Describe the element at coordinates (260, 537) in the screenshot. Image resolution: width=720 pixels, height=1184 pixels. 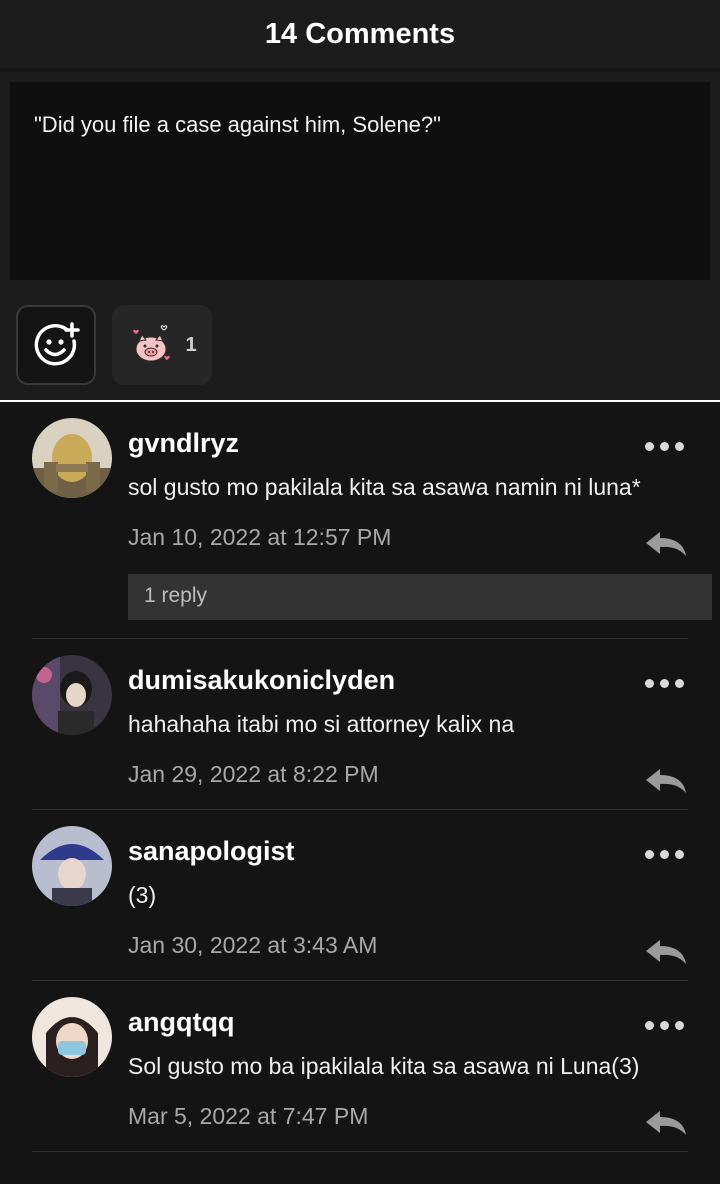
I see `comment-date: Jan 10, 2022 at 12:57 PM` at that location.